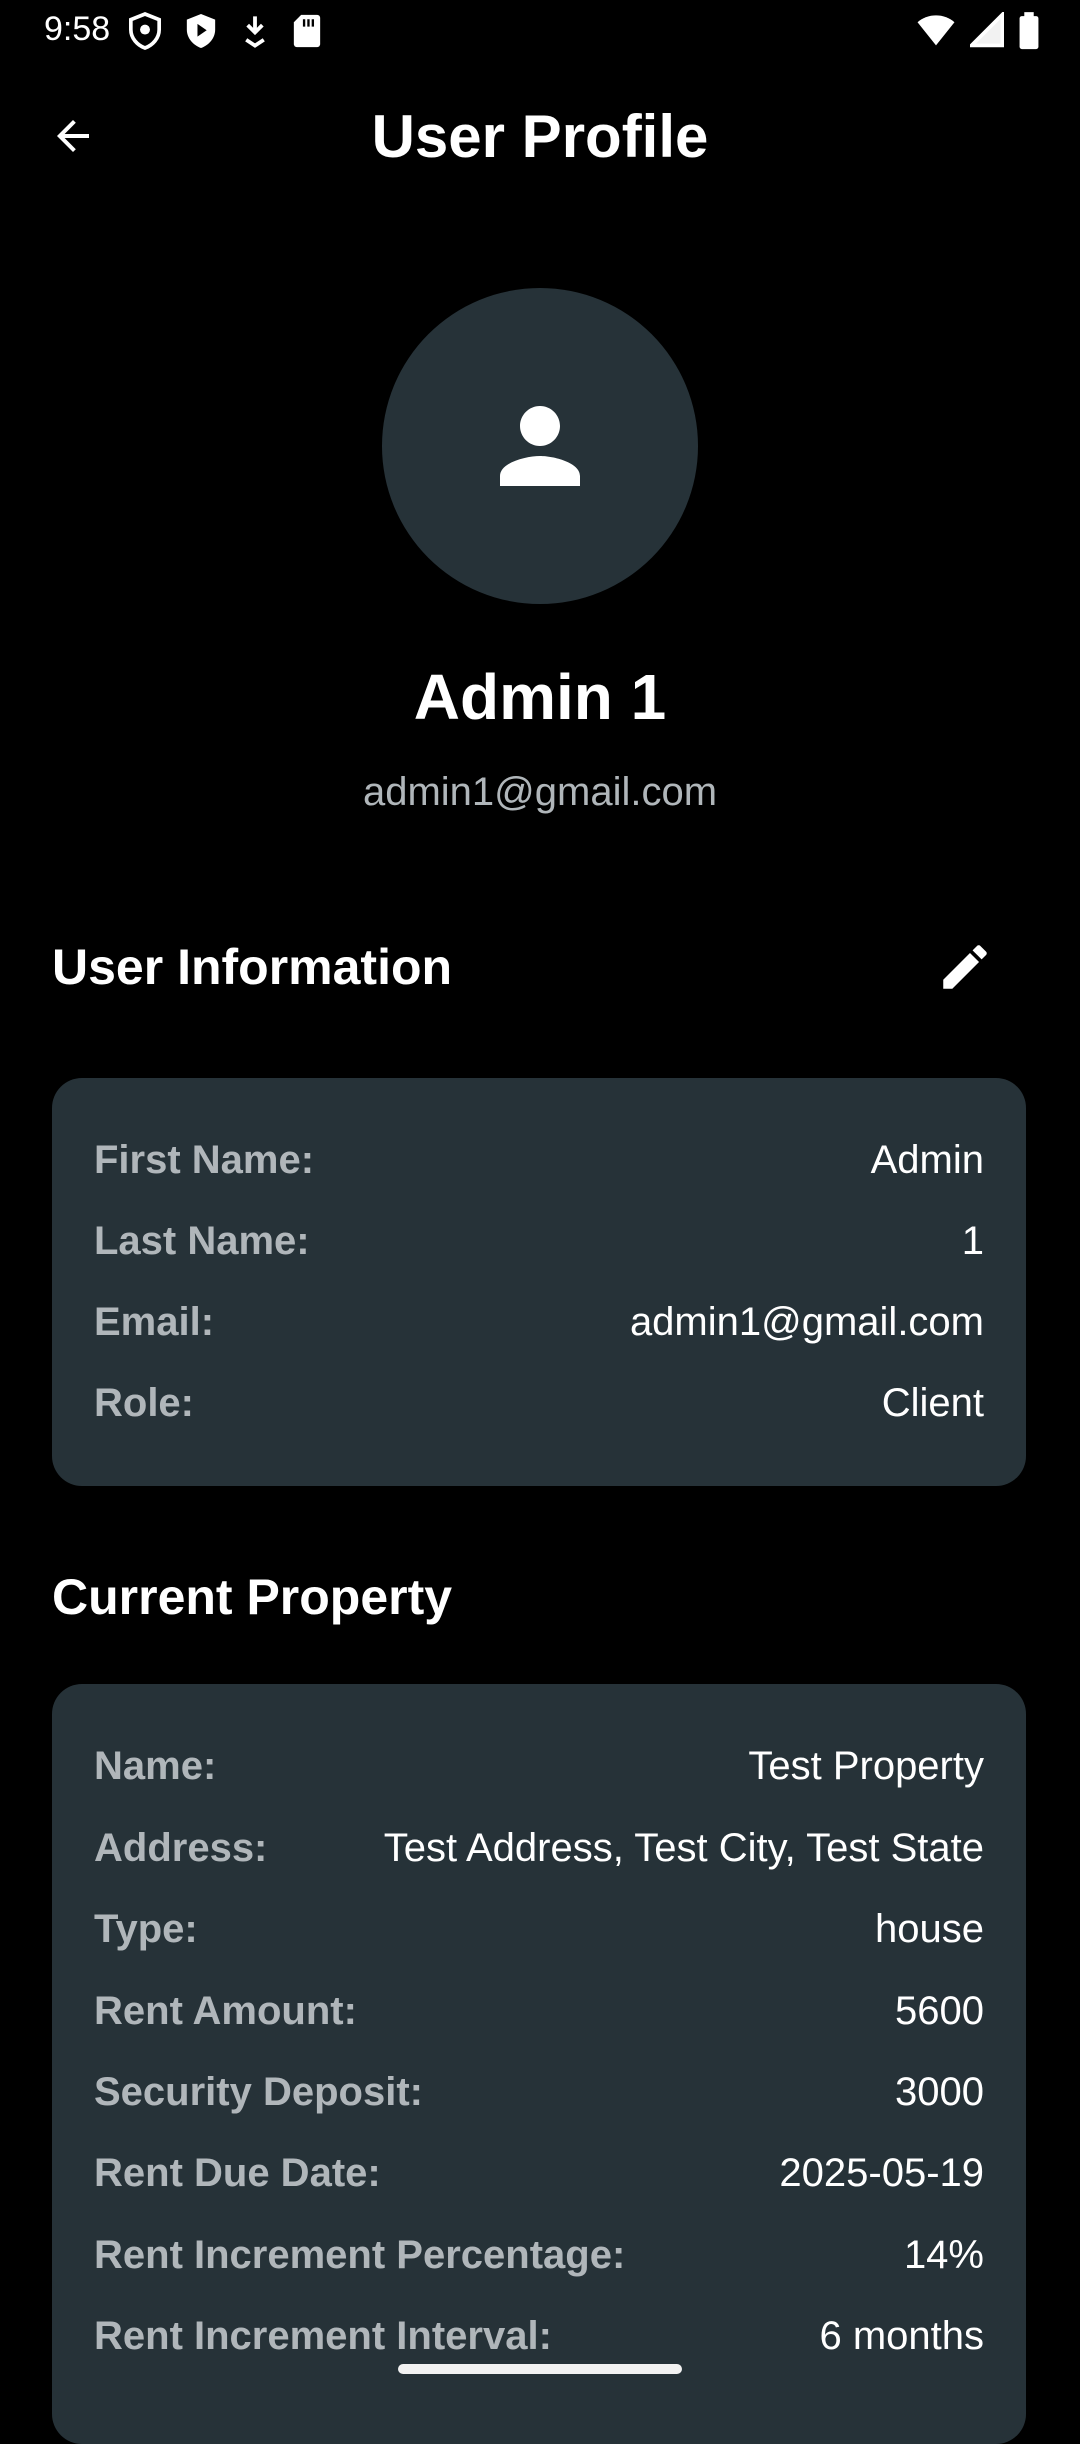 The image size is (1080, 2444). What do you see at coordinates (360, 2254) in the screenshot?
I see `property-label: Rent Increment Percentage:` at bounding box center [360, 2254].